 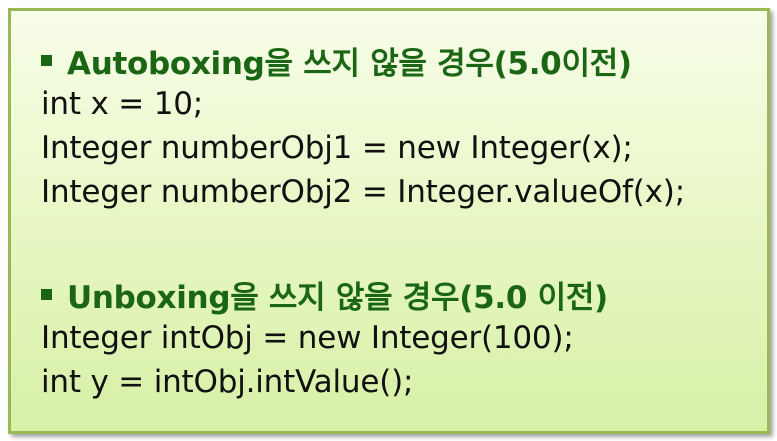 I want to click on code-line: int y = intObj.intValue();, so click(x=227, y=382).